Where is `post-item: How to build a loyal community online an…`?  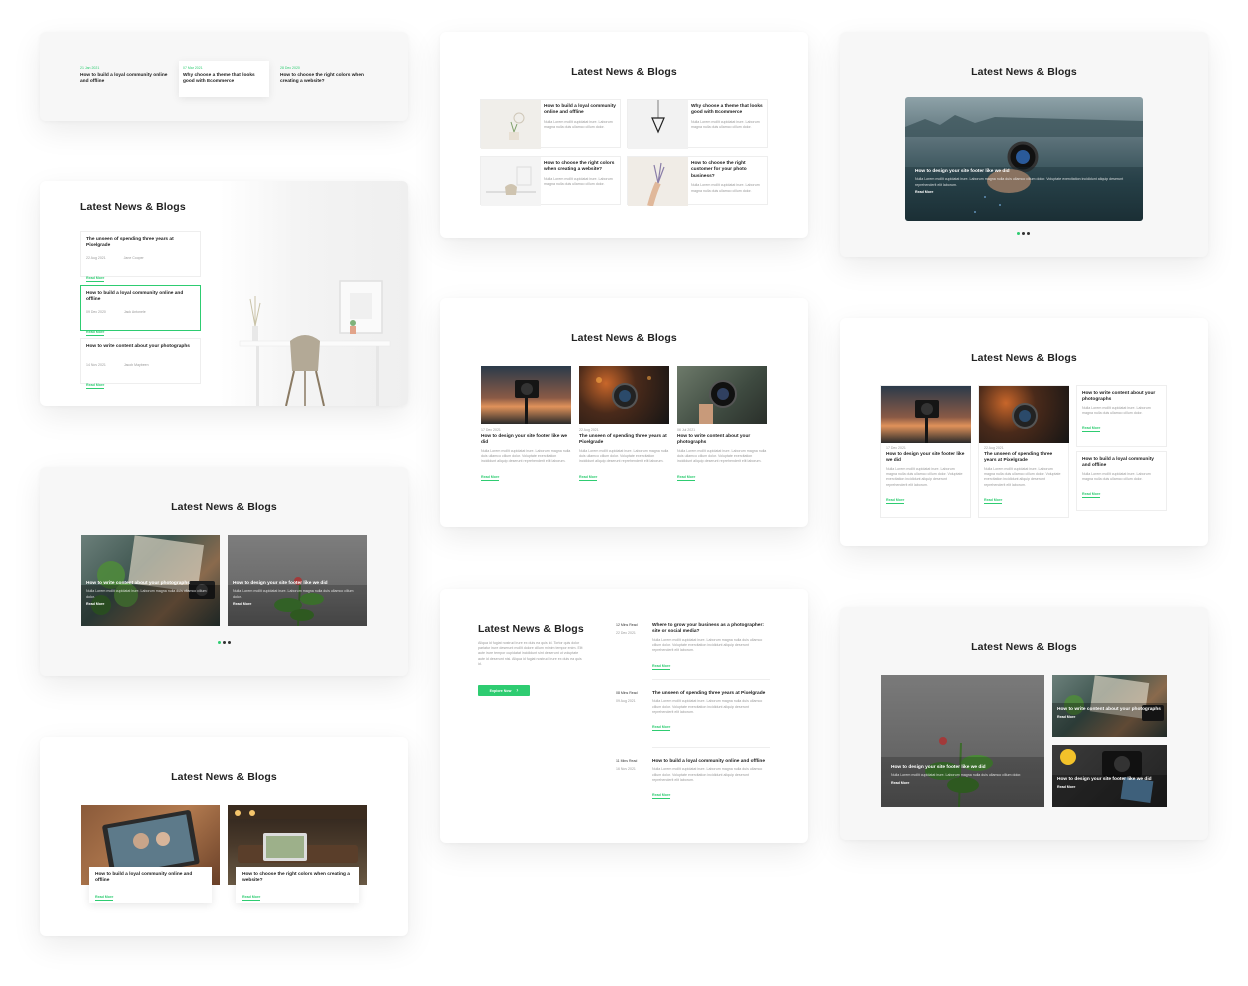 post-item: How to build a loyal community online an… is located at coordinates (550, 124).